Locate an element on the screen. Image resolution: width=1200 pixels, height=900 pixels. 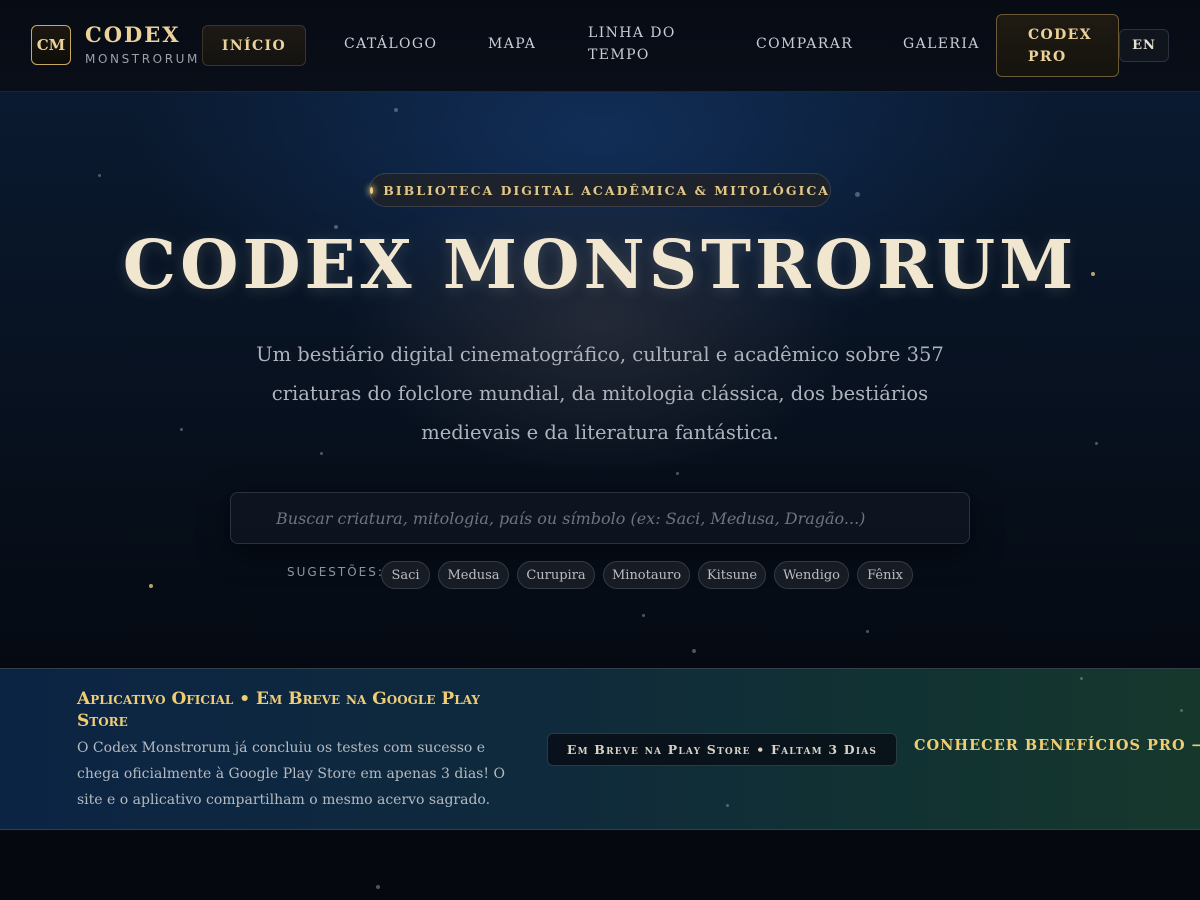
suggestion-chip-saci: Saci is located at coordinates (405, 575).